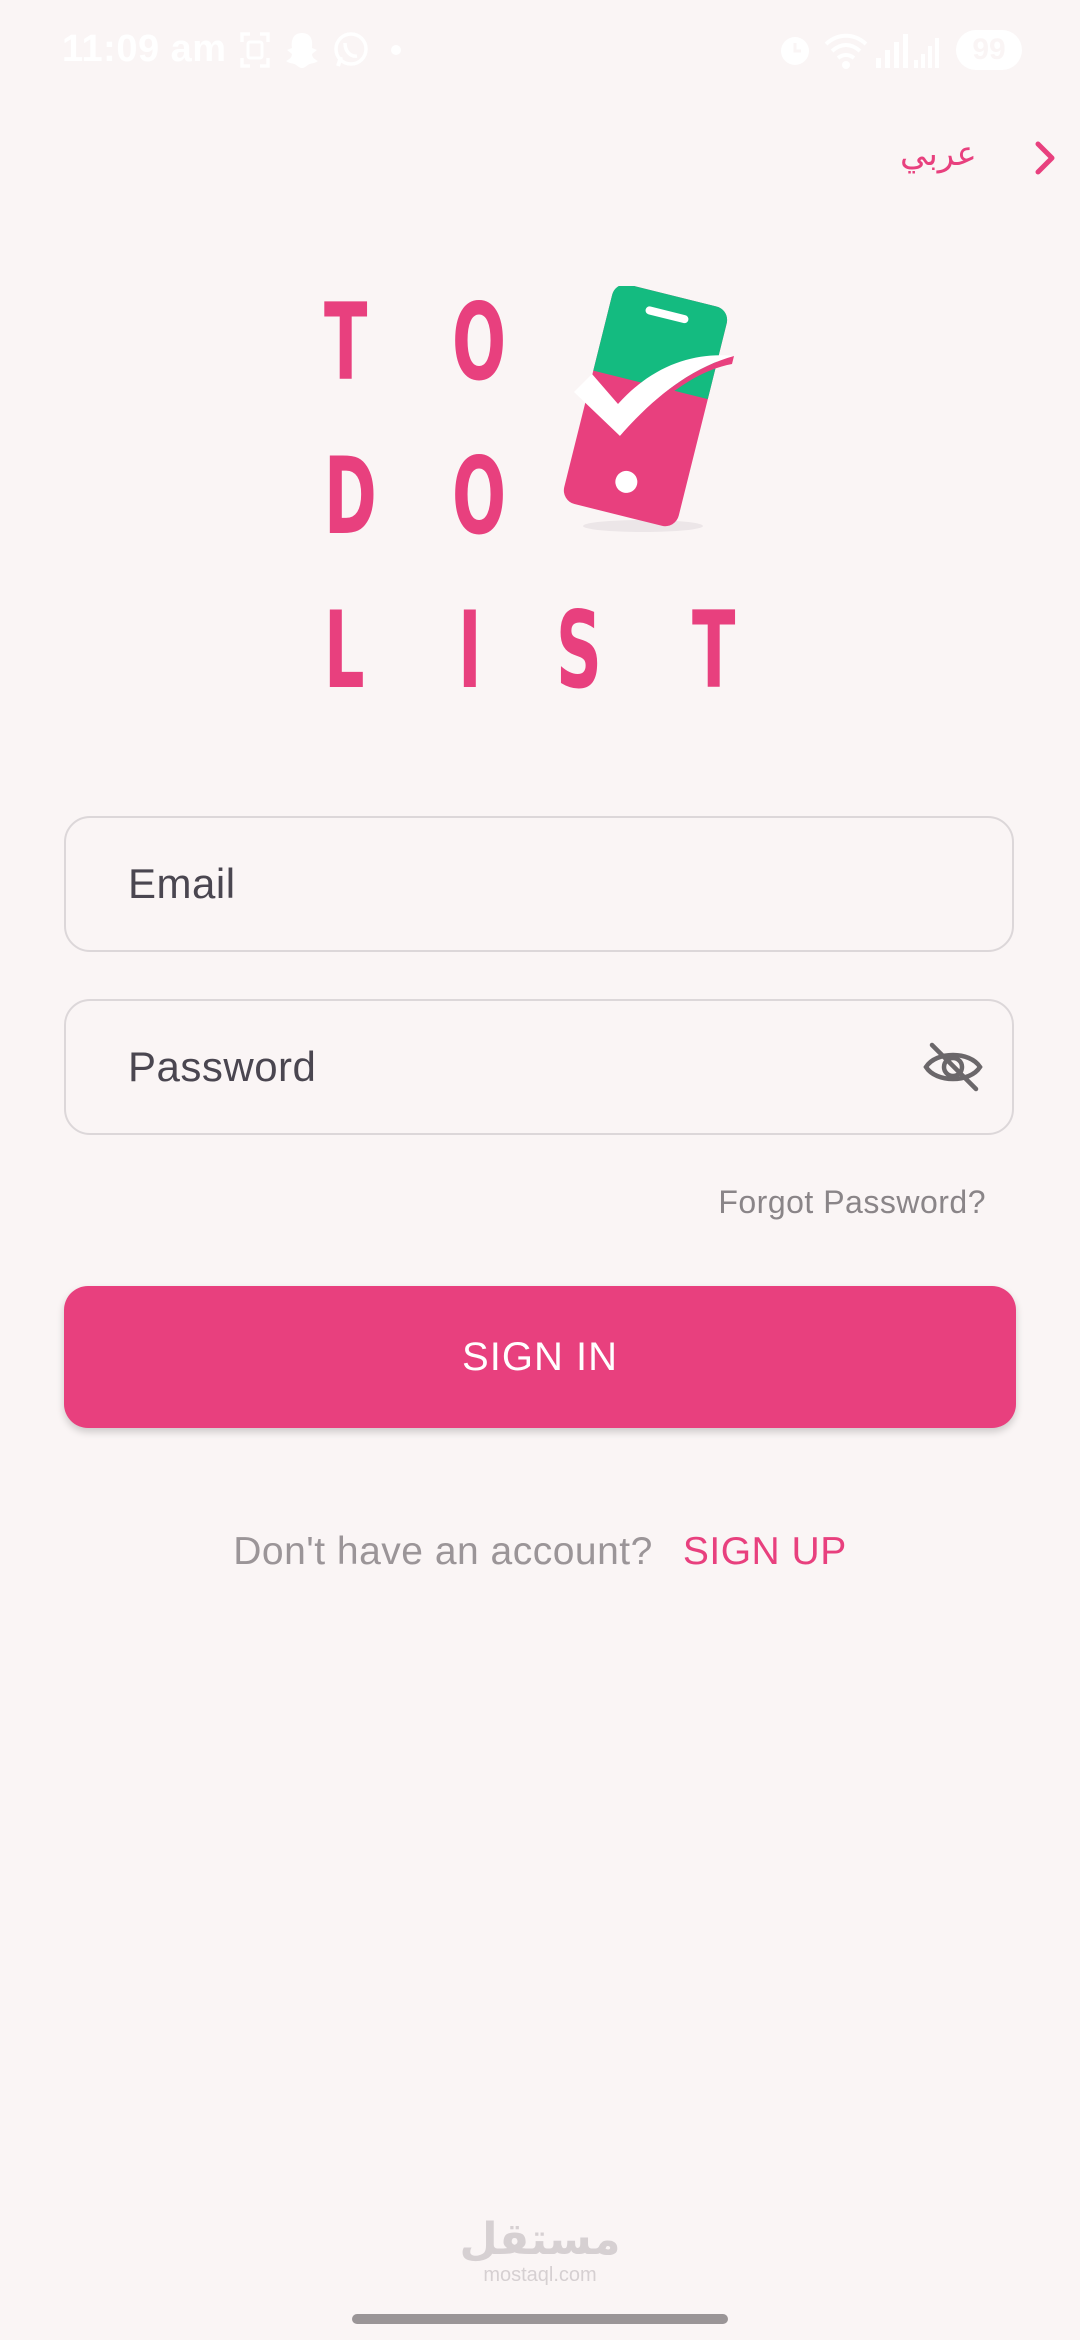 This screenshot has height=2340, width=1080. What do you see at coordinates (350, 496) in the screenshot?
I see `logo-letter: D` at bounding box center [350, 496].